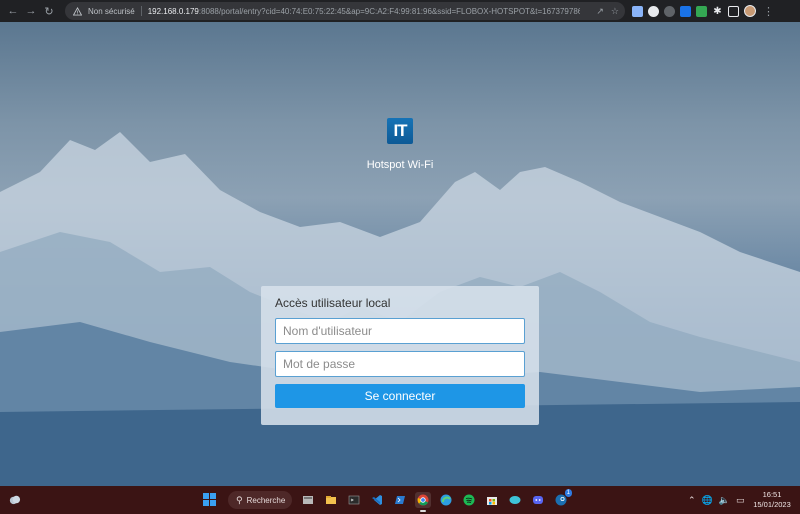  Describe the element at coordinates (31, 11) in the screenshot. I see `forward-arrow-icon: →` at that location.